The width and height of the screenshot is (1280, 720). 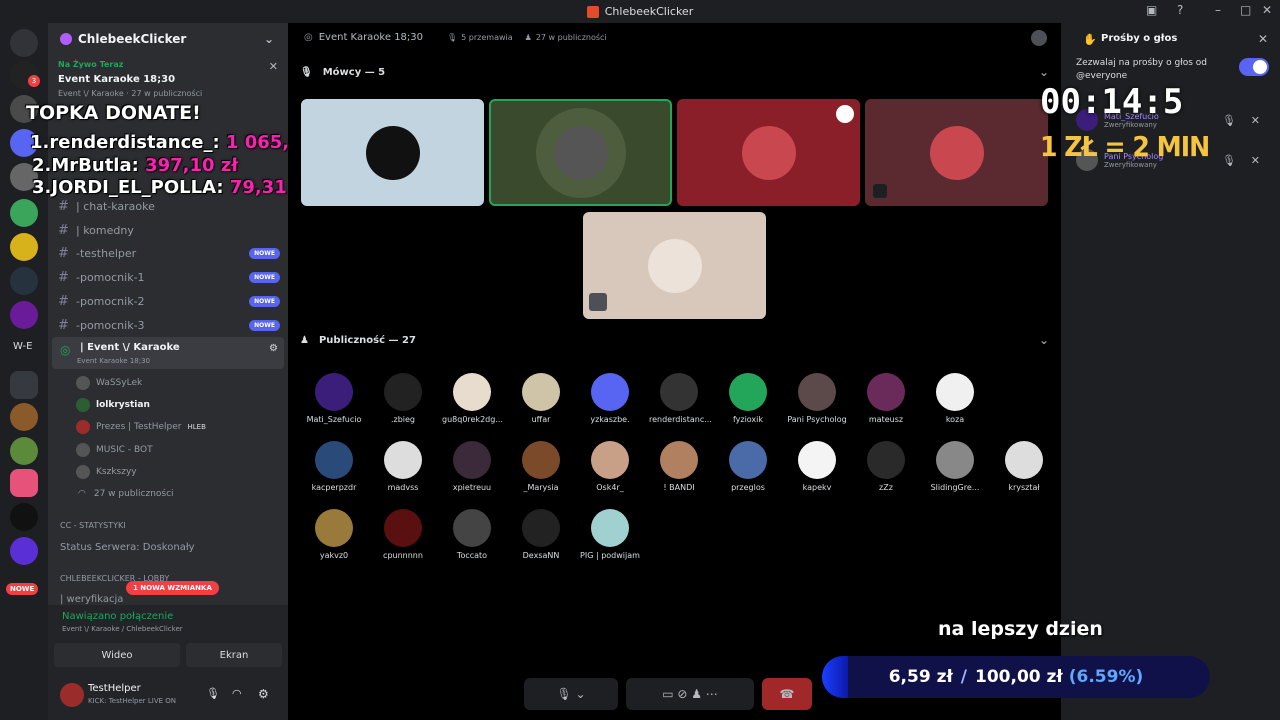 I want to click on audience-member: przeglos, so click(x=748, y=466).